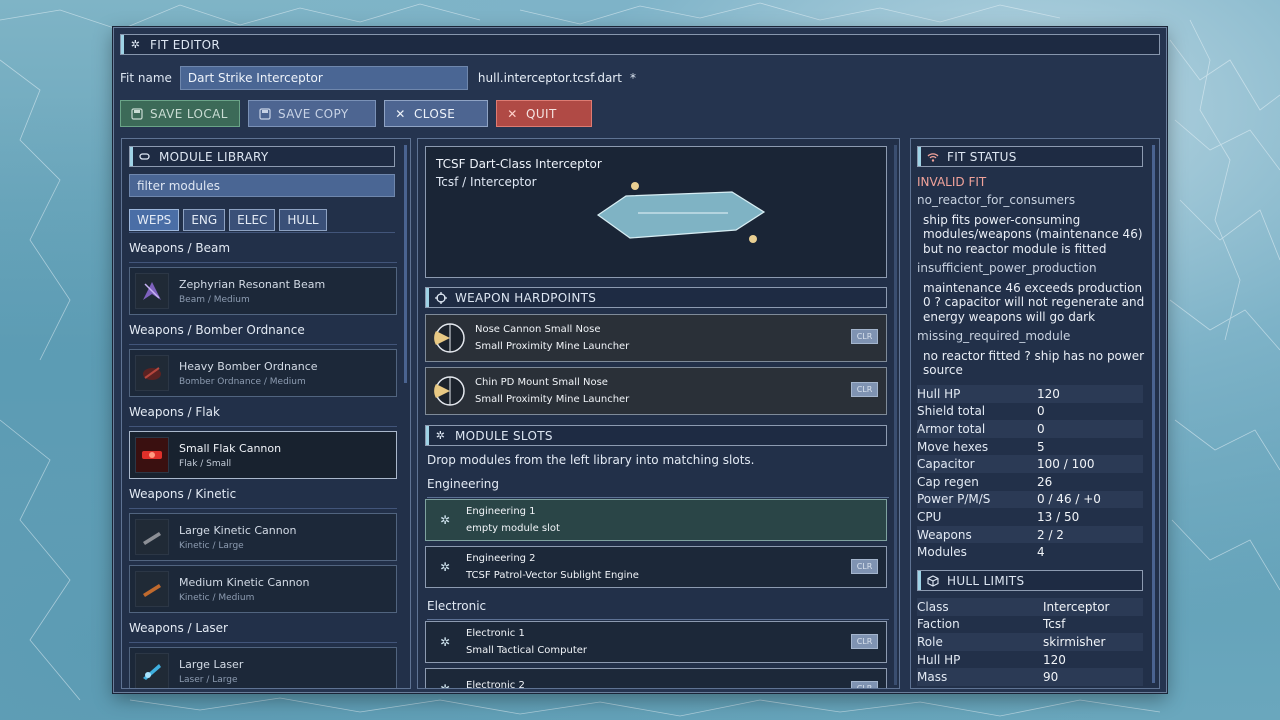 The height and width of the screenshot is (720, 1280). I want to click on stat-row: CPU 13 / 50, so click(1030, 517).